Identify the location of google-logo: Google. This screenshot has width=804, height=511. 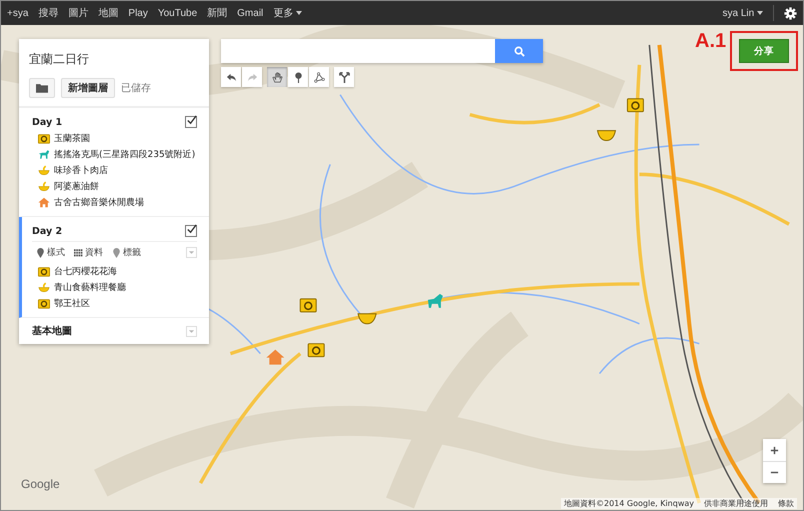
(40, 484).